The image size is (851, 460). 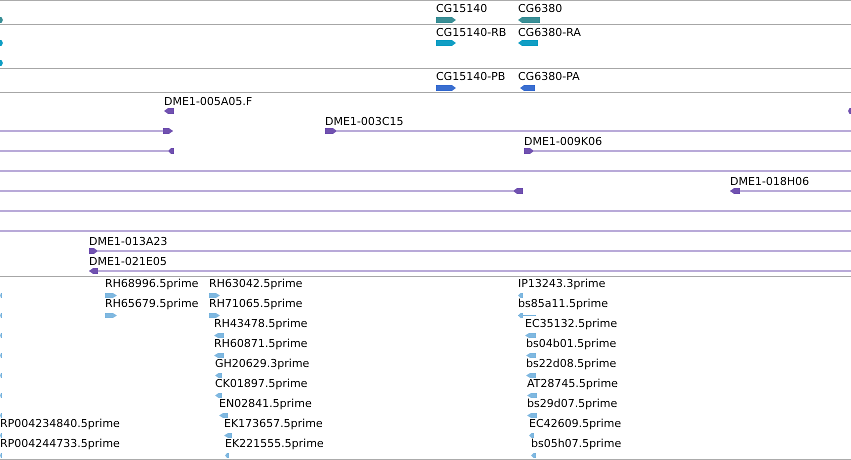 I want to click on feature-label: RH60871.5prime, so click(x=261, y=344).